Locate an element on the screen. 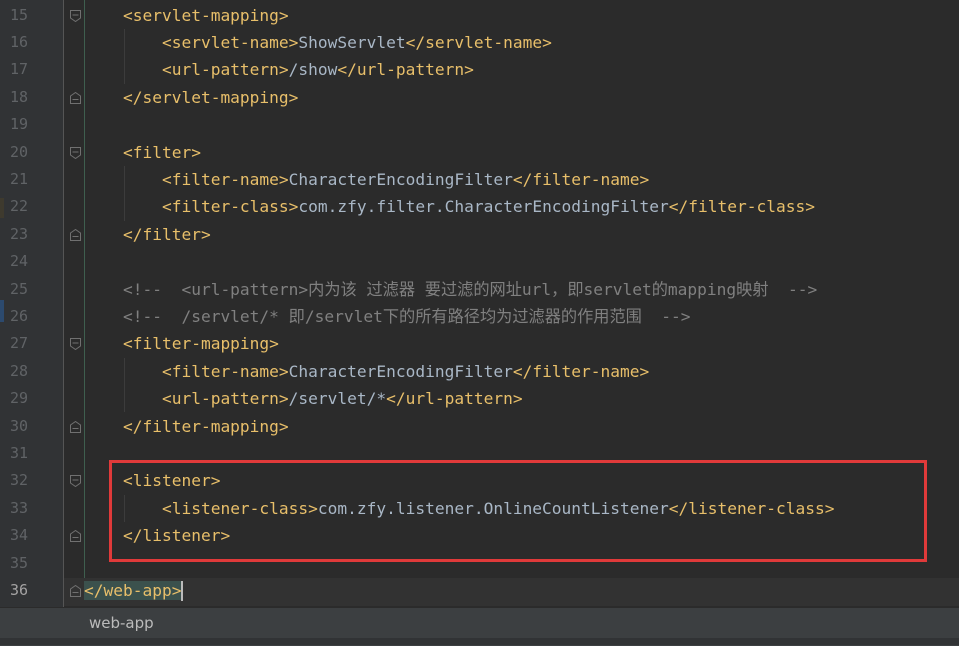 The width and height of the screenshot is (959, 646). line-number: 24 is located at coordinates (14, 261).